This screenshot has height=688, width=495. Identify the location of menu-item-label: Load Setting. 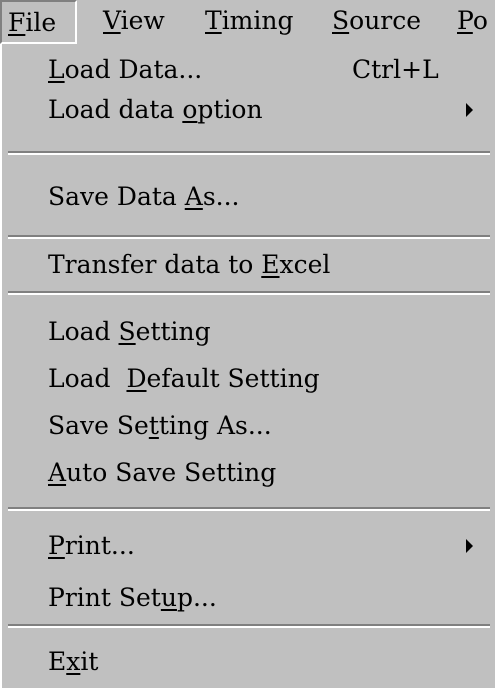
(129, 331).